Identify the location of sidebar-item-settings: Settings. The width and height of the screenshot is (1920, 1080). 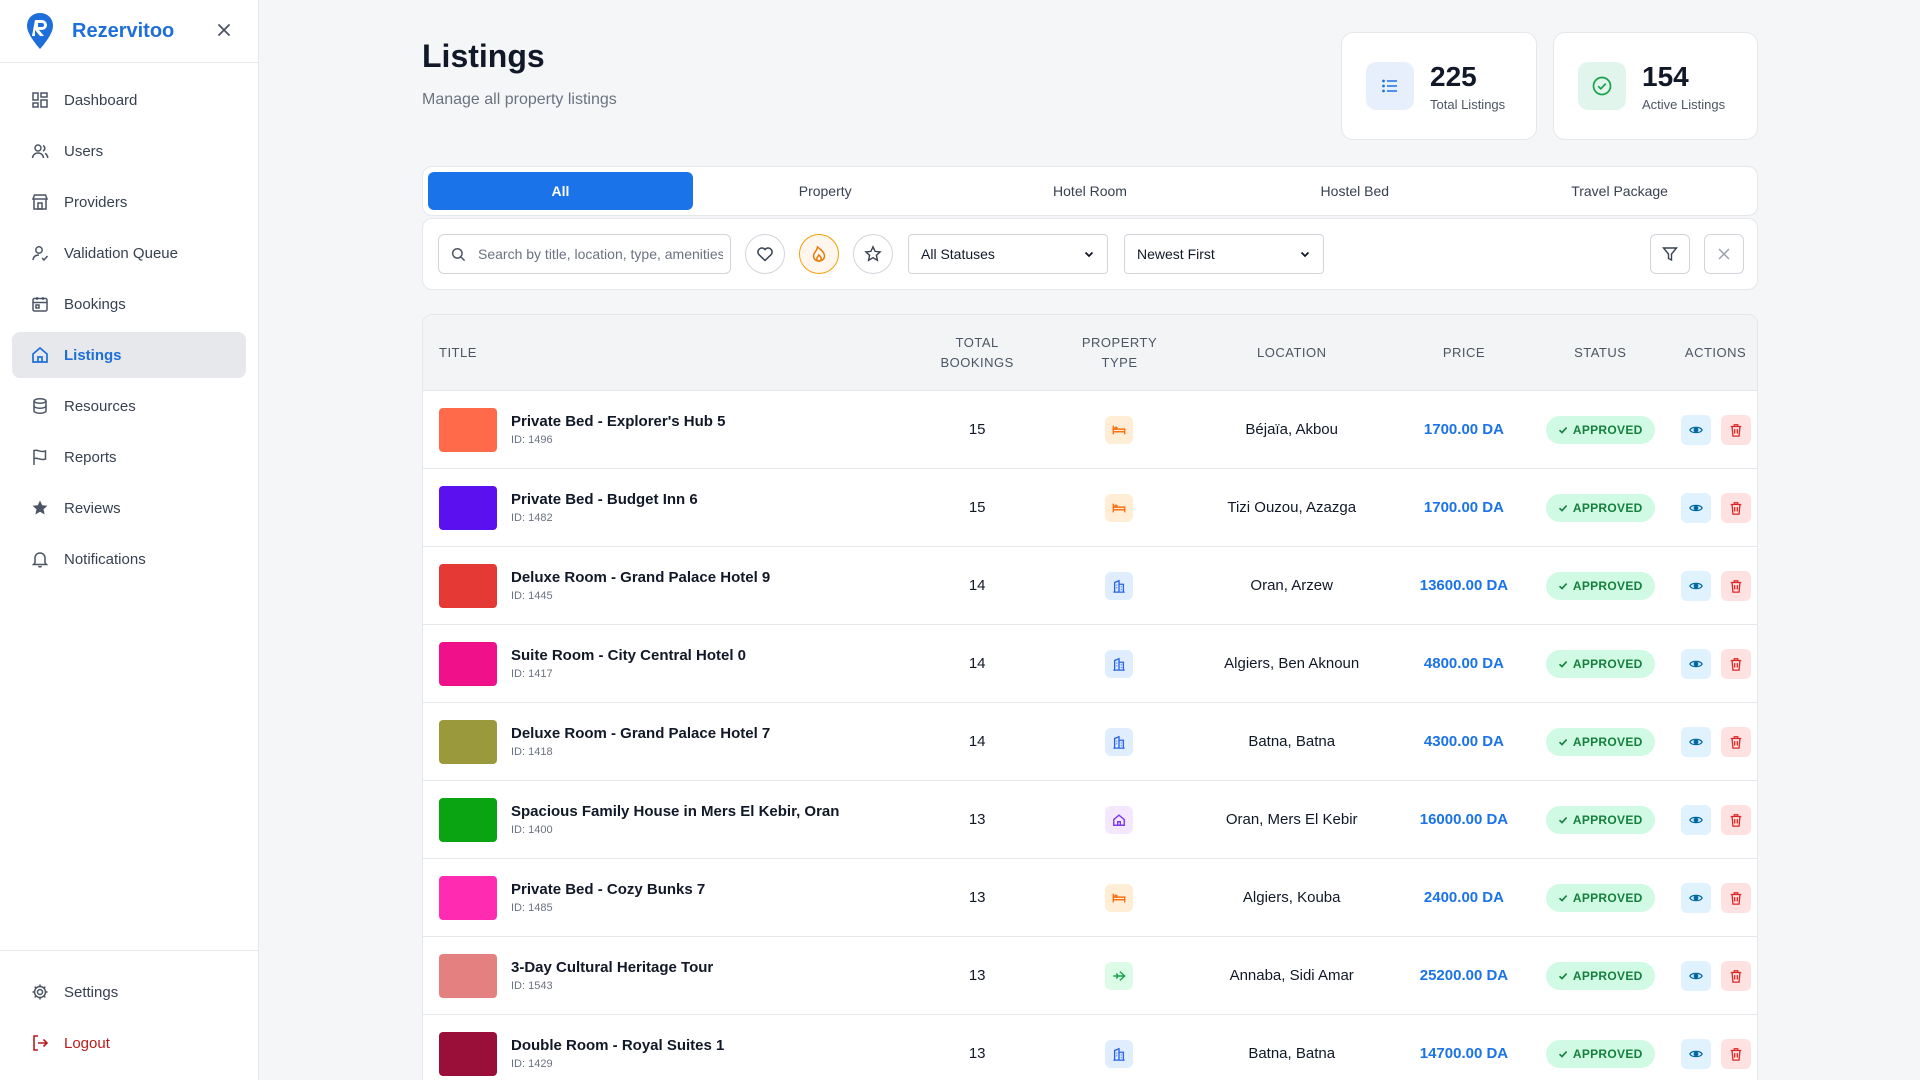
(129, 992).